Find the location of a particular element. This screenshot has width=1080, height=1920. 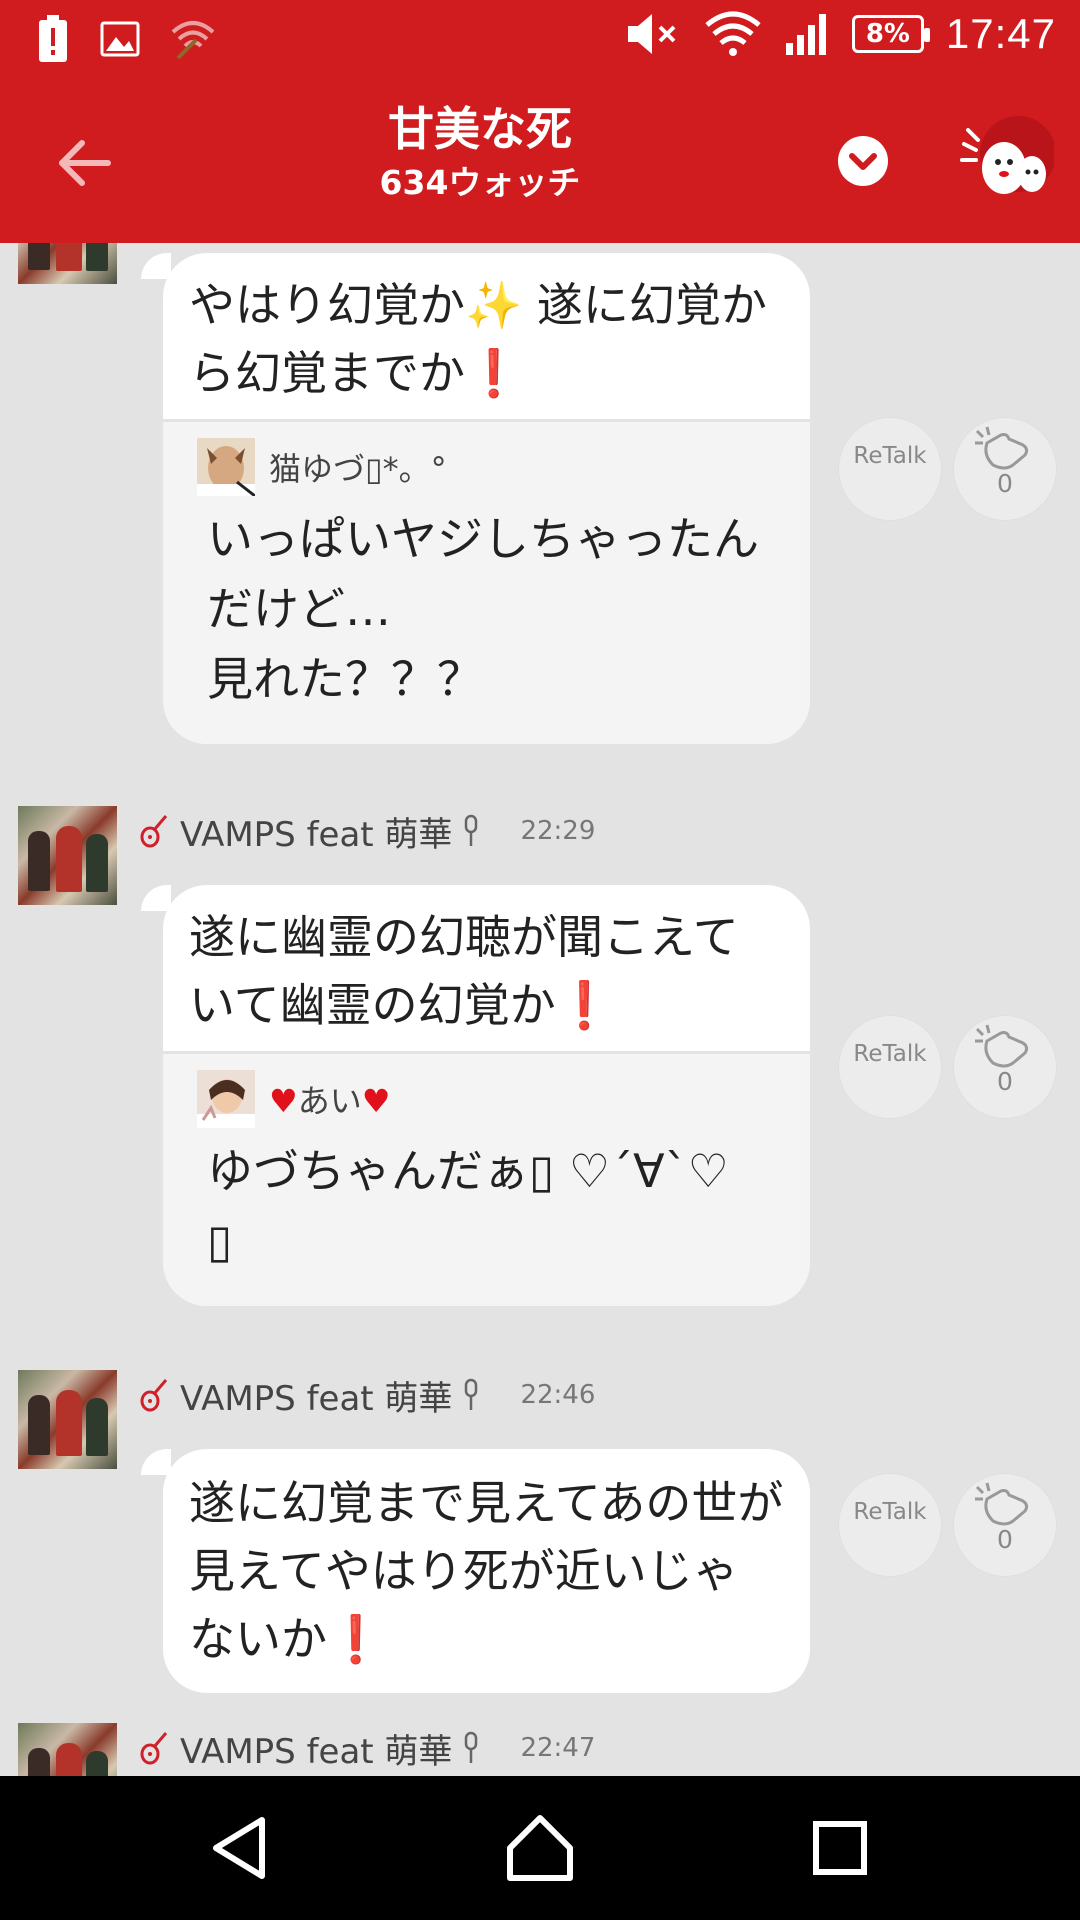

watch-count: 634ウォッチ is located at coordinates (480, 182).